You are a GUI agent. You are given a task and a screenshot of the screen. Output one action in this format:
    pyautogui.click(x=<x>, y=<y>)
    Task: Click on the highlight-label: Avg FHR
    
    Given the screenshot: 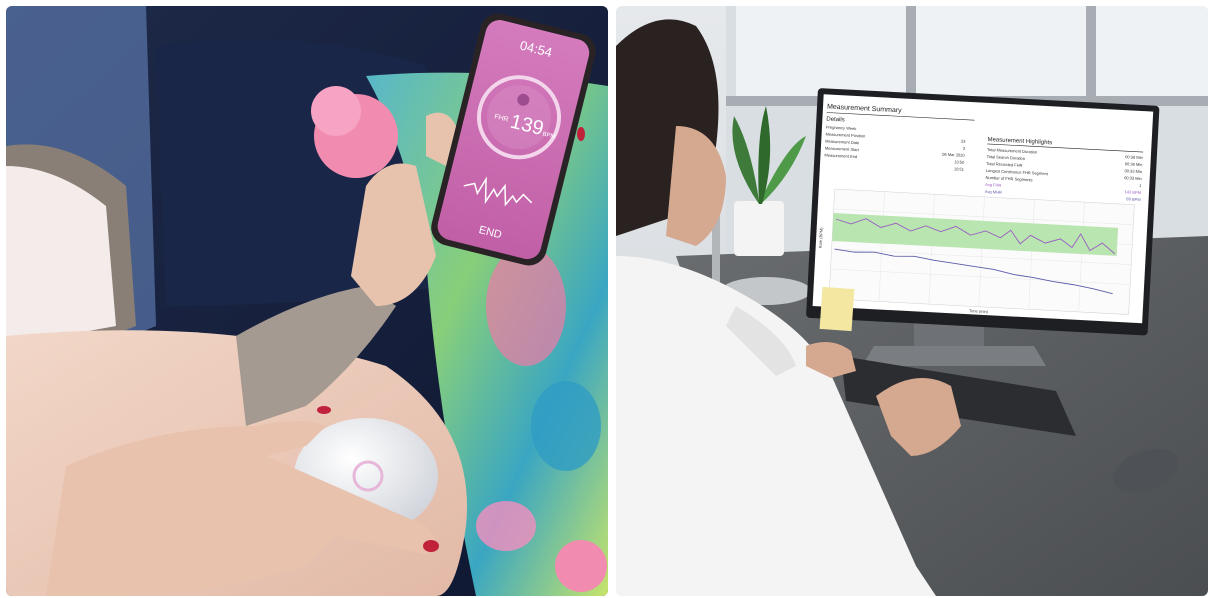 What is the action you would take?
    pyautogui.click(x=993, y=185)
    